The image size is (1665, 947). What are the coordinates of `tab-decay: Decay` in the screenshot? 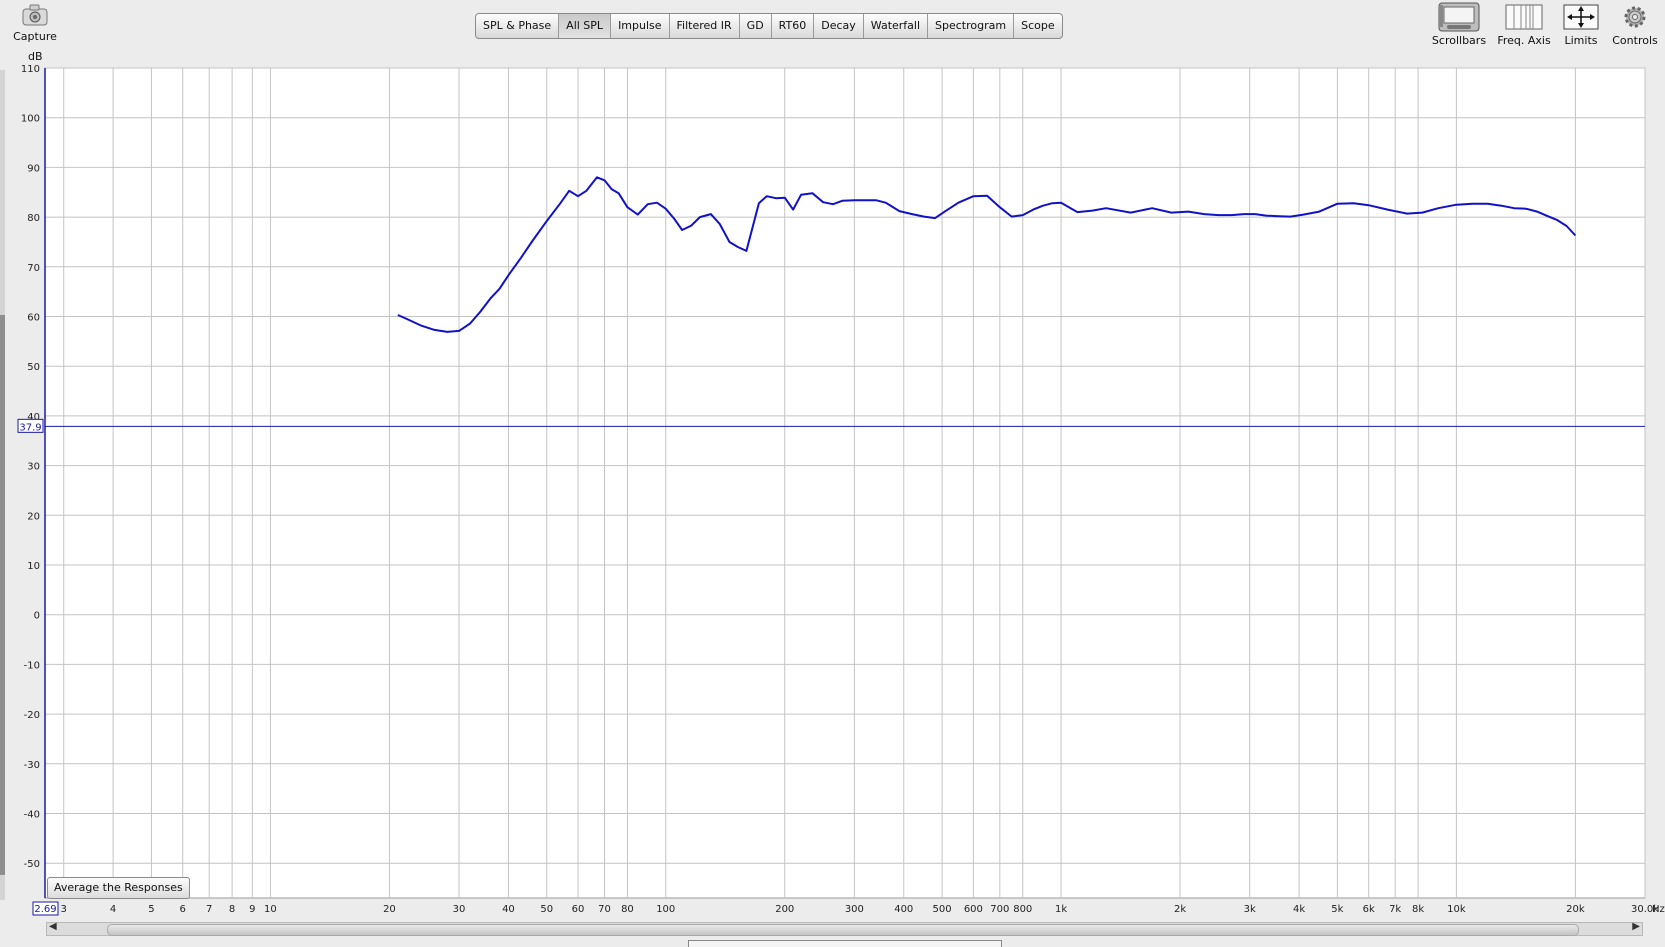 It's located at (839, 26).